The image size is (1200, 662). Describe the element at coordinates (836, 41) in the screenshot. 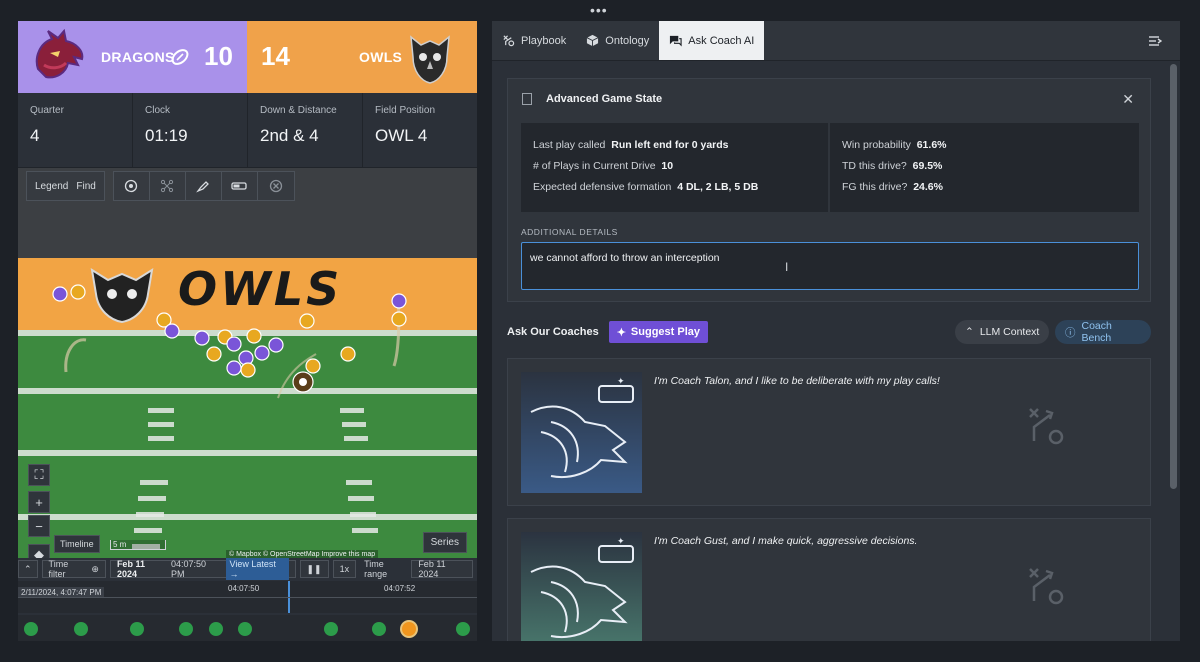

I see `tab-bar: Playbook Ontology Ask Coach AI` at that location.